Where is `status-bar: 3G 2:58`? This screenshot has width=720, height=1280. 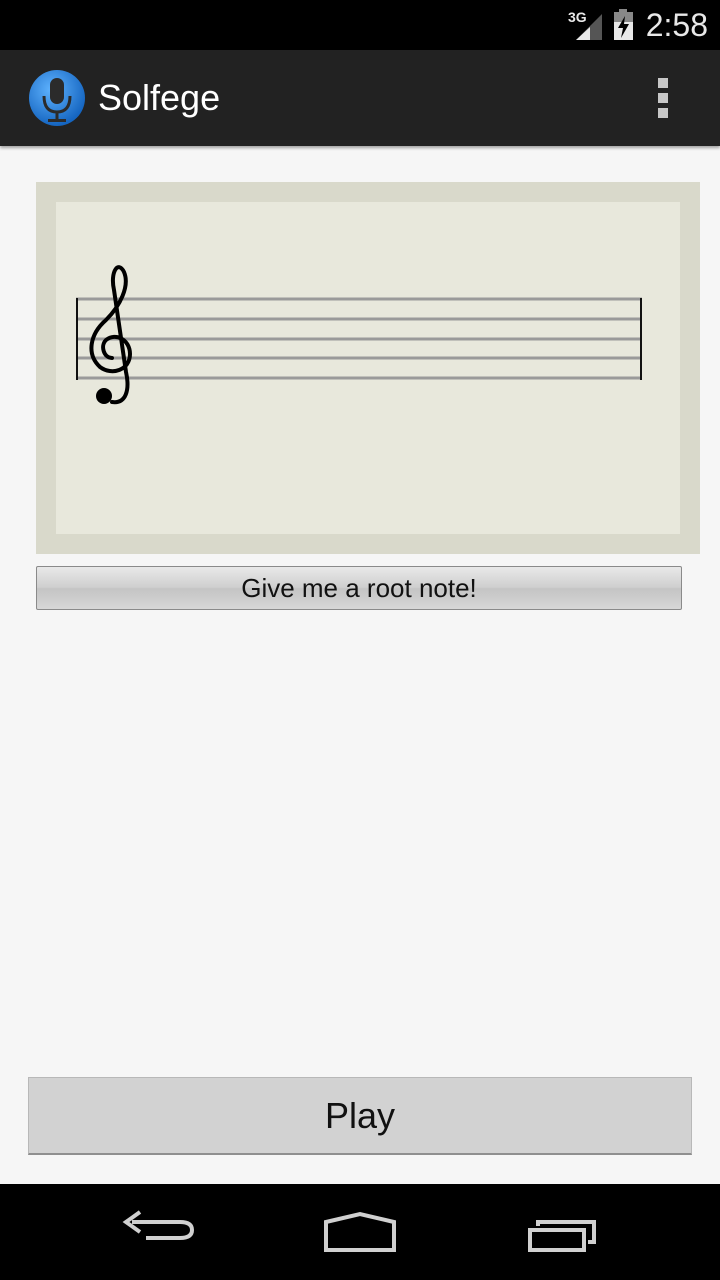
status-bar: 3G 2:58 is located at coordinates (360, 25).